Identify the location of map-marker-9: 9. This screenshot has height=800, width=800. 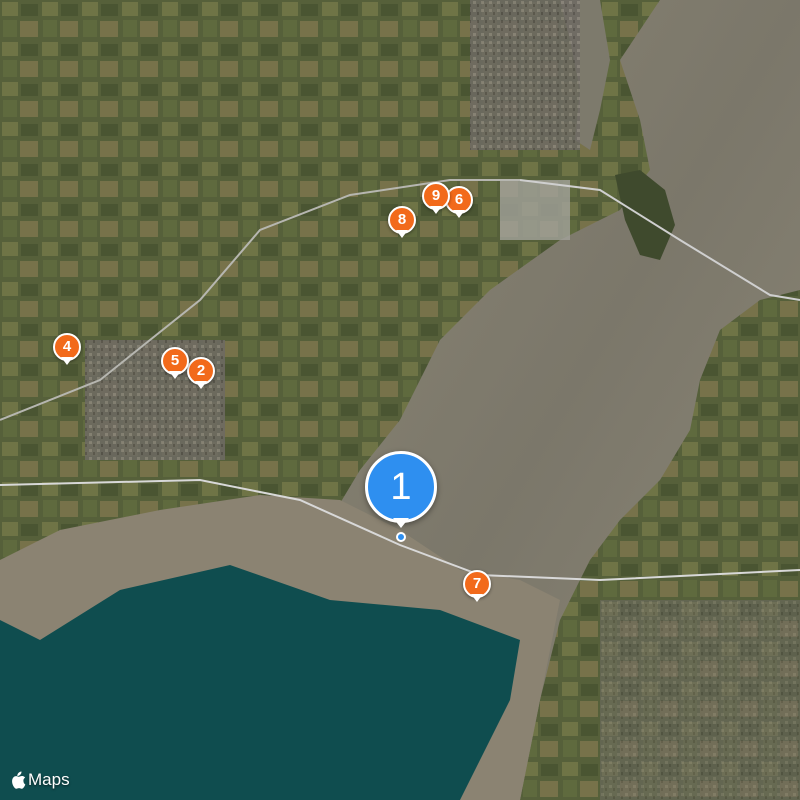
(436, 199).